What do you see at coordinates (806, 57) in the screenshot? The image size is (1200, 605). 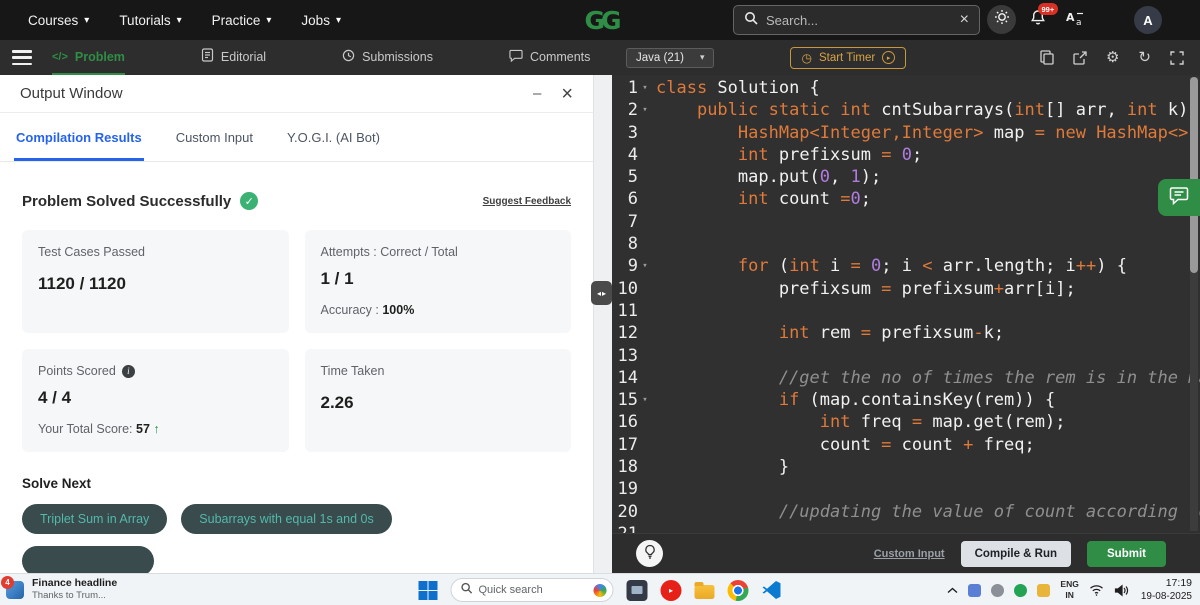 I see `stopwatch-icon: ◷` at bounding box center [806, 57].